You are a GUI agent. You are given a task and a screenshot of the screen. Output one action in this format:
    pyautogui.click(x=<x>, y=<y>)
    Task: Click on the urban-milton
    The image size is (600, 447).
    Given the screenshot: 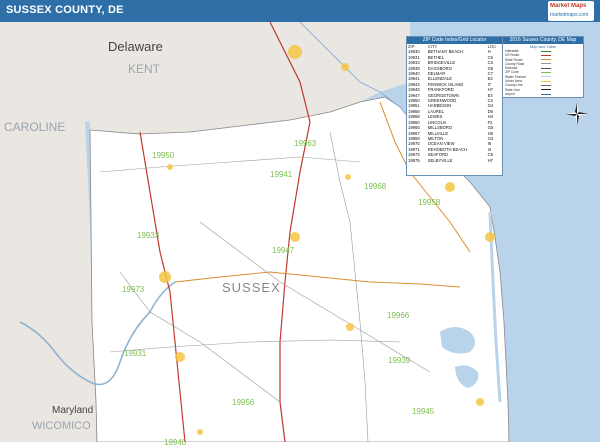 What is the action you would take?
    pyautogui.click(x=348, y=177)
    